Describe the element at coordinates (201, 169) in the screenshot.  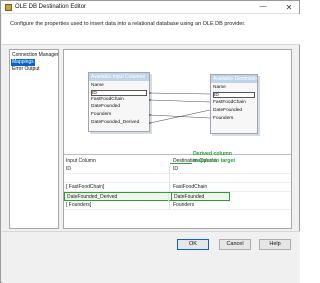
I see `grid-destination-cell: ID` at that location.